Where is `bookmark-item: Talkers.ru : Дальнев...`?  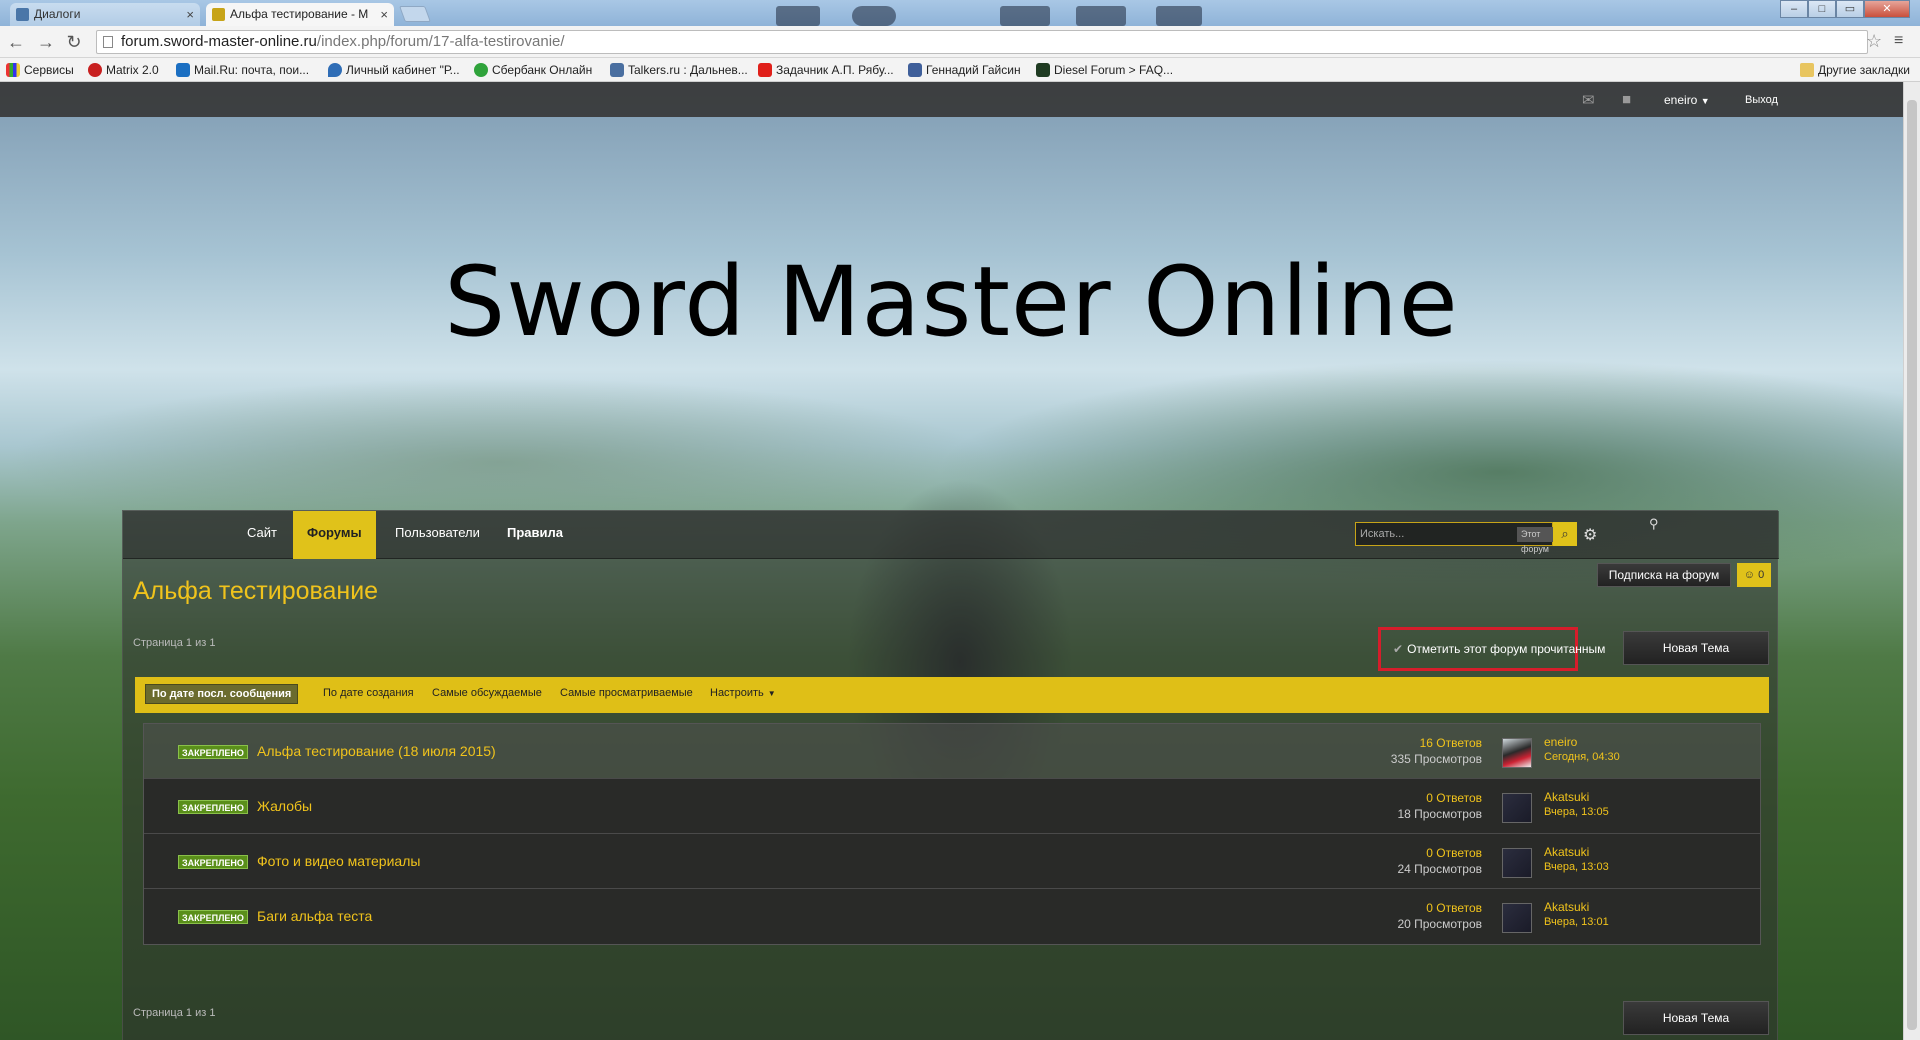
bookmark-item: Talkers.ru : Дальнев... is located at coordinates (679, 70).